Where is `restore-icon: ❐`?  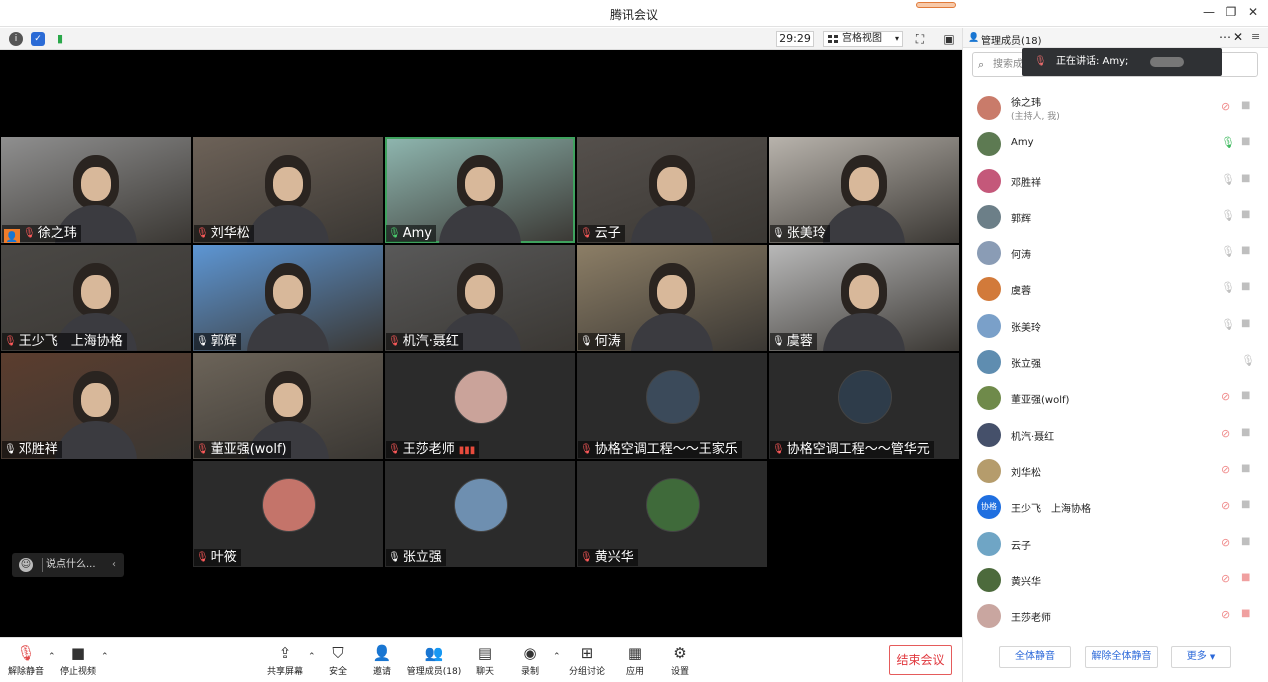
restore-icon: ❐ is located at coordinates (1231, 12).